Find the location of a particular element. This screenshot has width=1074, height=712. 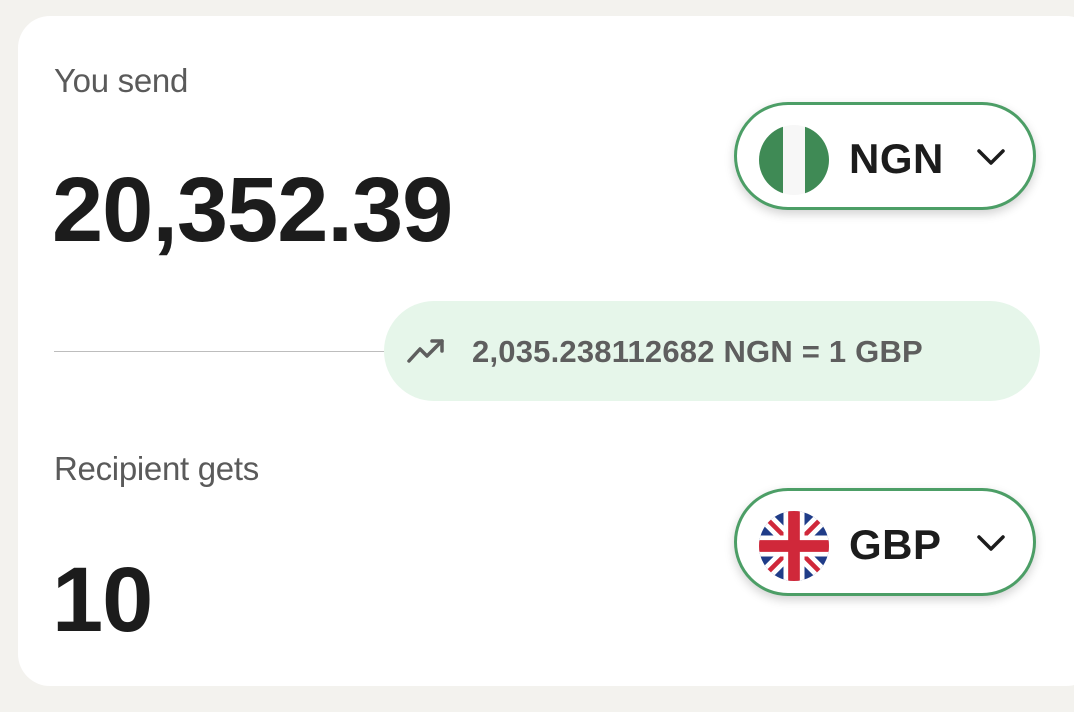

receive-currency-code: GBP is located at coordinates (895, 544).